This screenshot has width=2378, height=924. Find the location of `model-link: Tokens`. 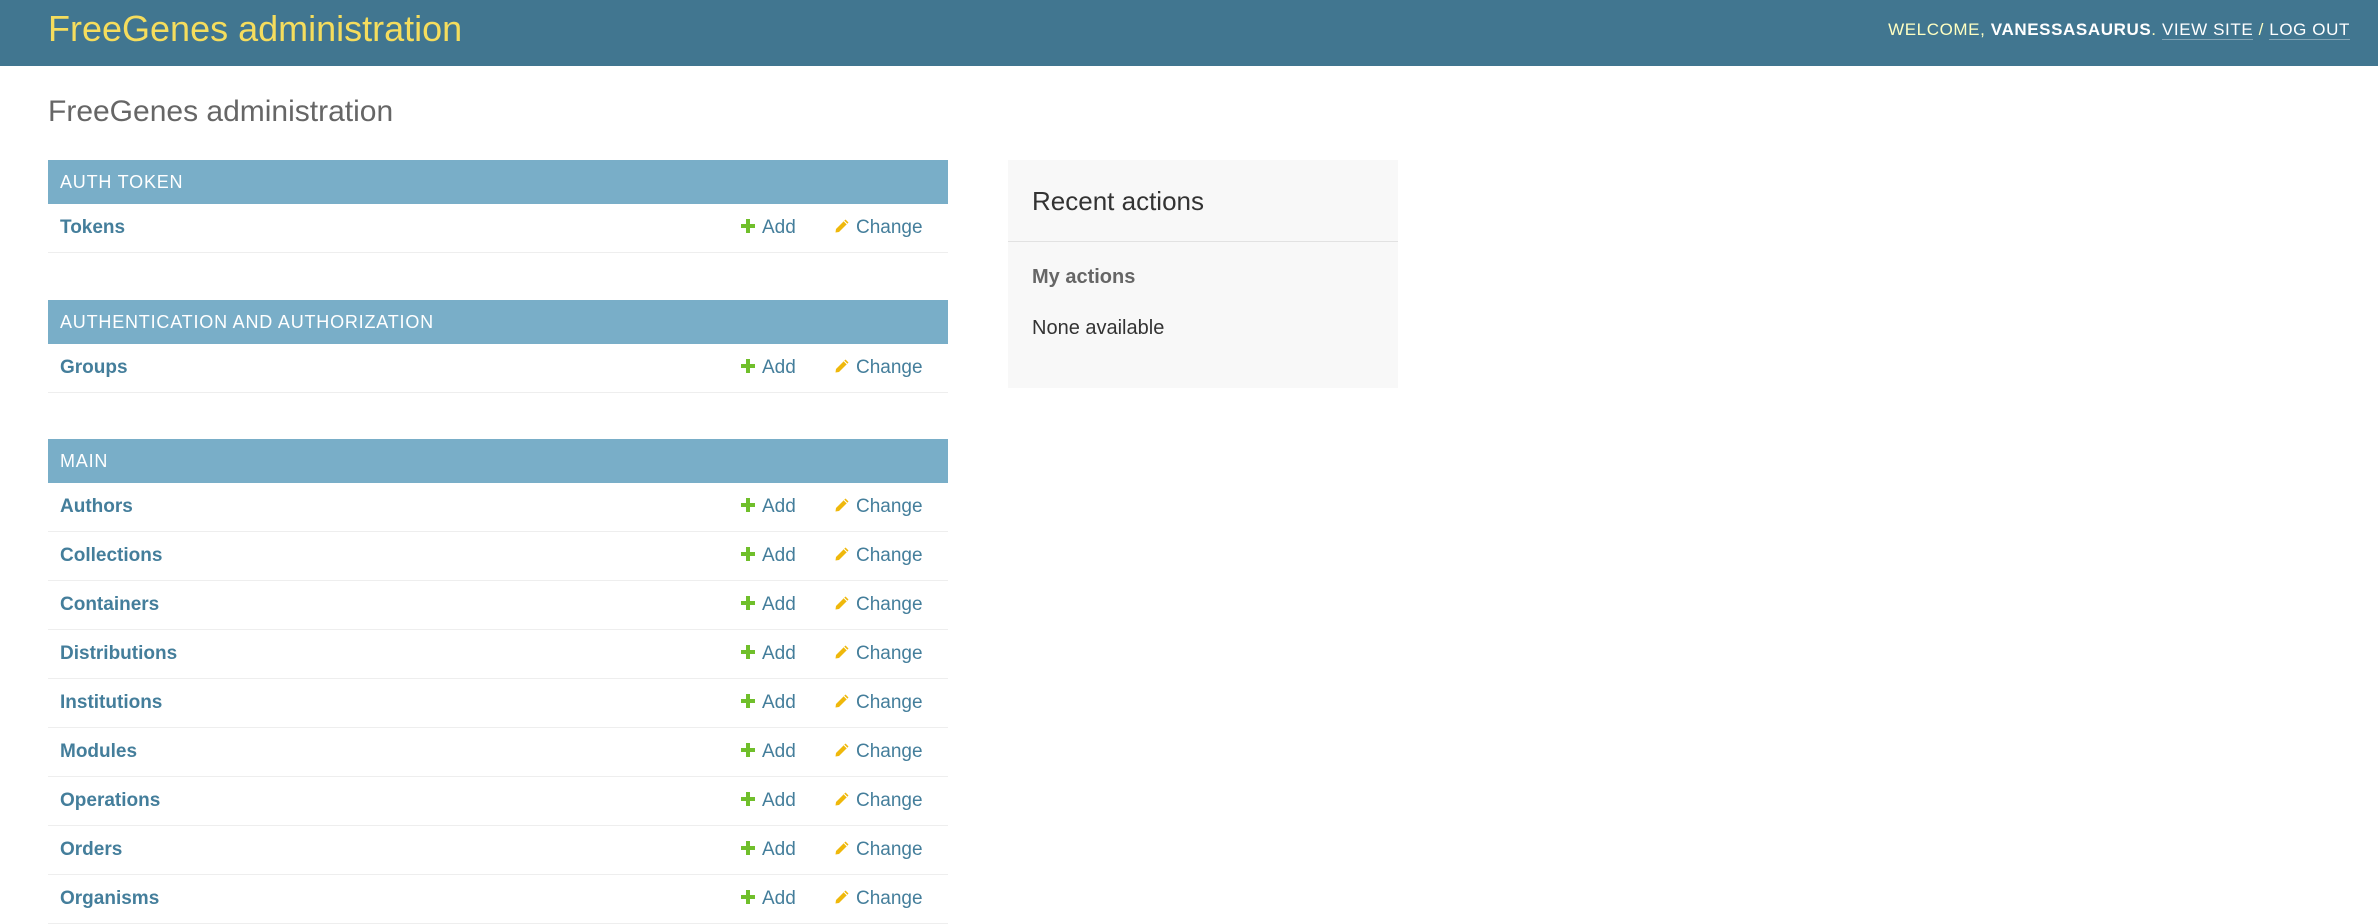

model-link: Tokens is located at coordinates (92, 228).